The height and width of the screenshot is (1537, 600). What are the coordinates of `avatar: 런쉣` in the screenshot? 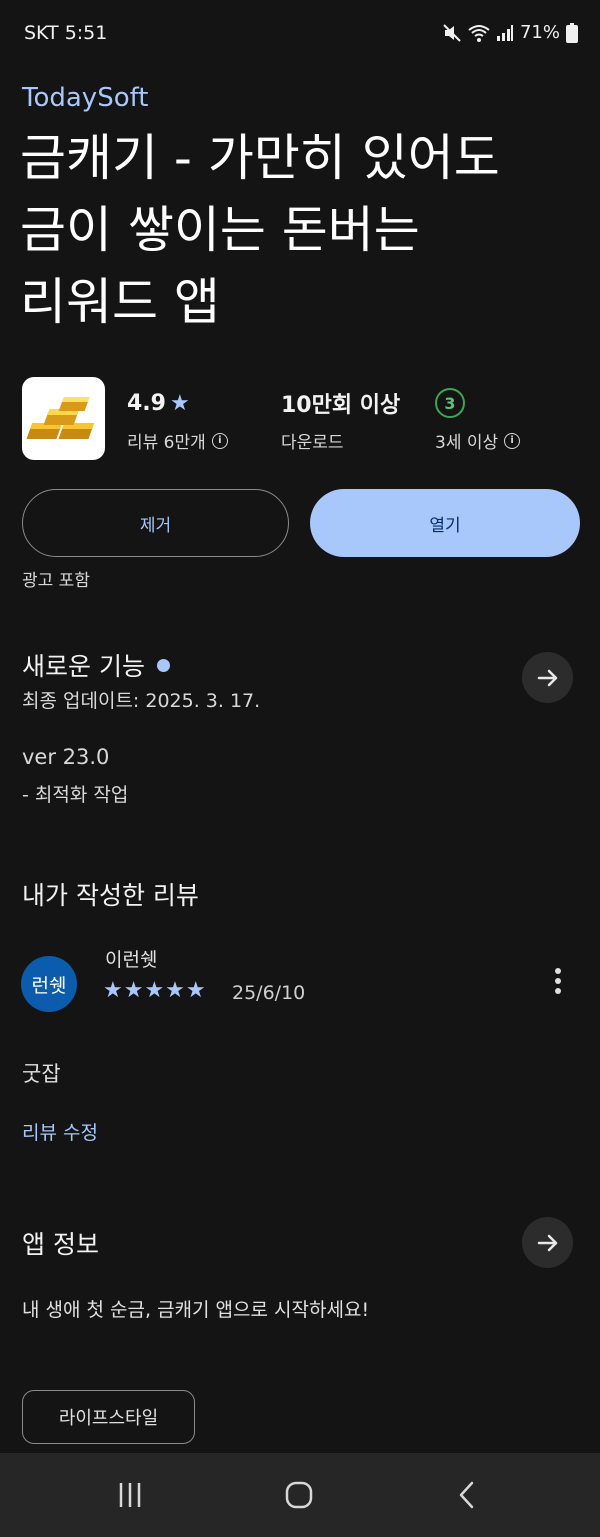 It's located at (49, 984).